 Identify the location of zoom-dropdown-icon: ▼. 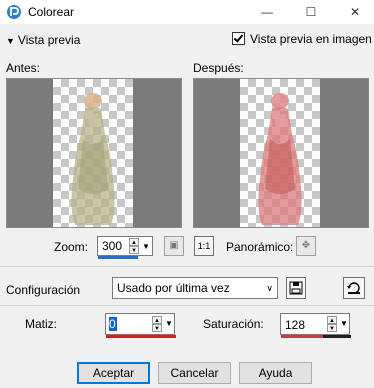
(146, 246).